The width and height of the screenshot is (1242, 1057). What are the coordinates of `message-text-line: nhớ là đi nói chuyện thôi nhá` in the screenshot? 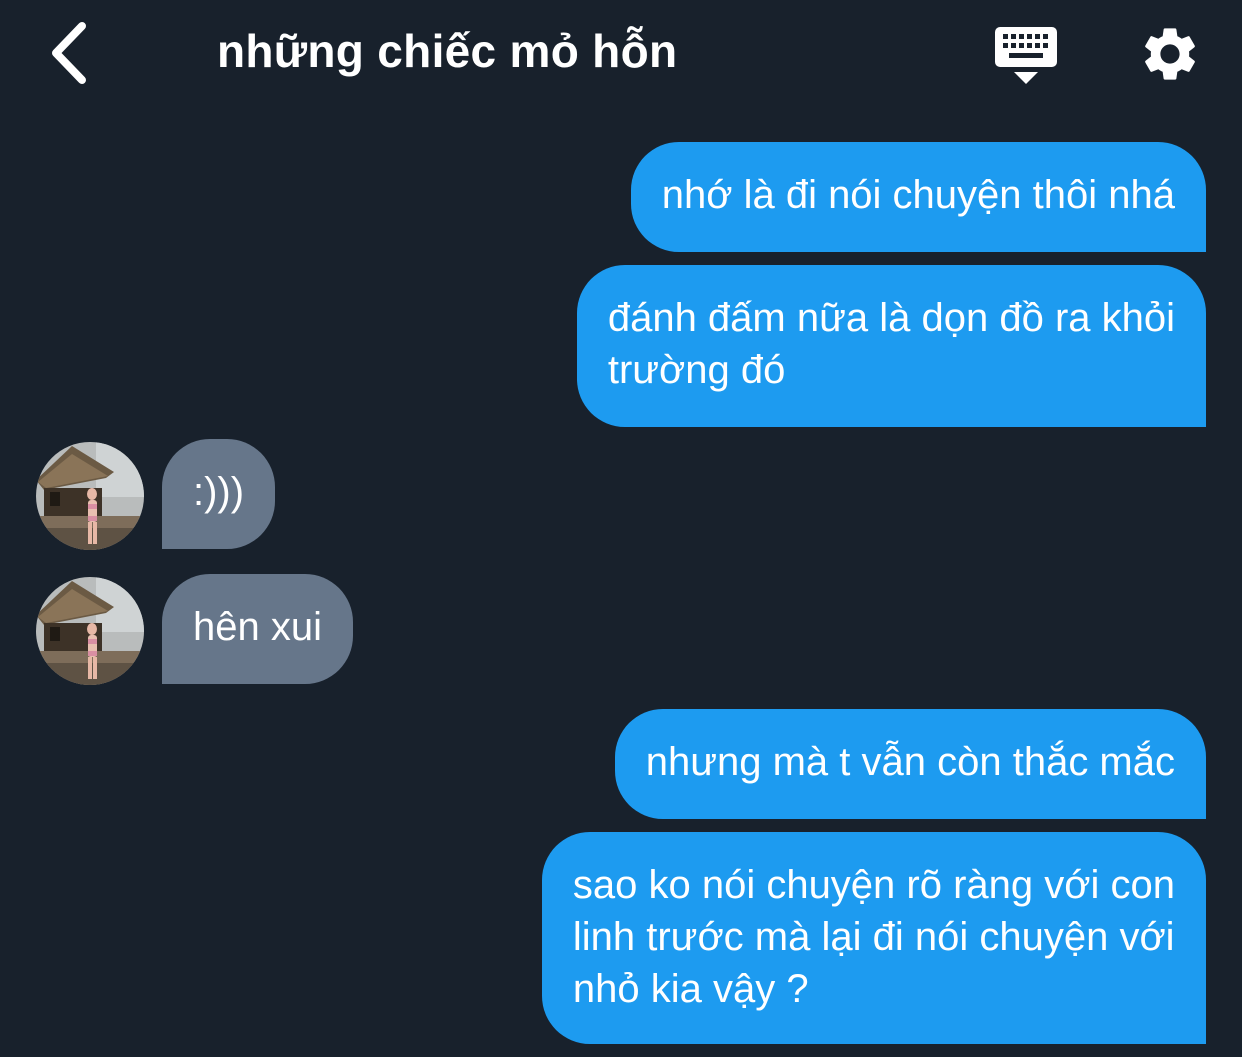 It's located at (918, 195).